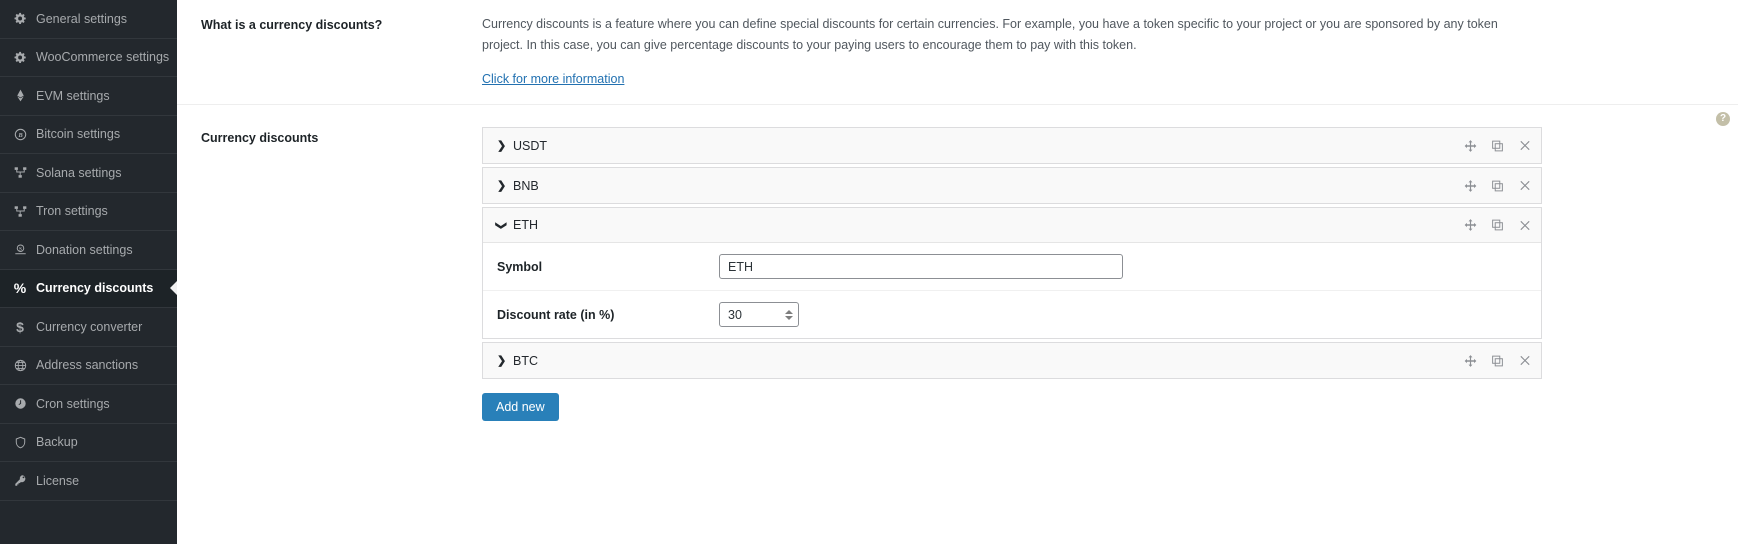 This screenshot has width=1738, height=544. What do you see at coordinates (20, 326) in the screenshot?
I see `dollar-icon: $` at bounding box center [20, 326].